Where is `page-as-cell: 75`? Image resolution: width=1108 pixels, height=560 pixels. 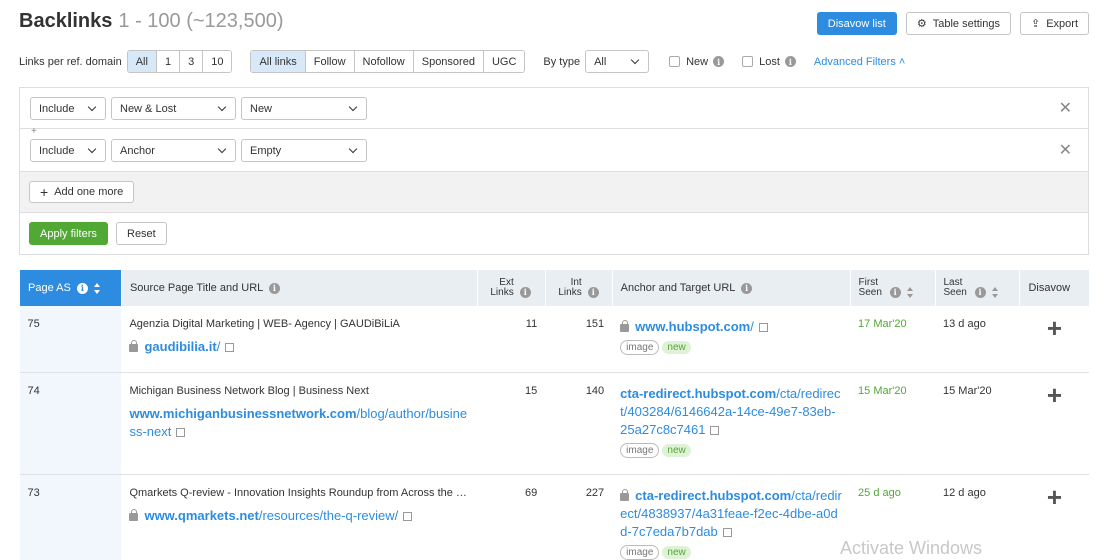
page-as-cell: 75 is located at coordinates (70, 339).